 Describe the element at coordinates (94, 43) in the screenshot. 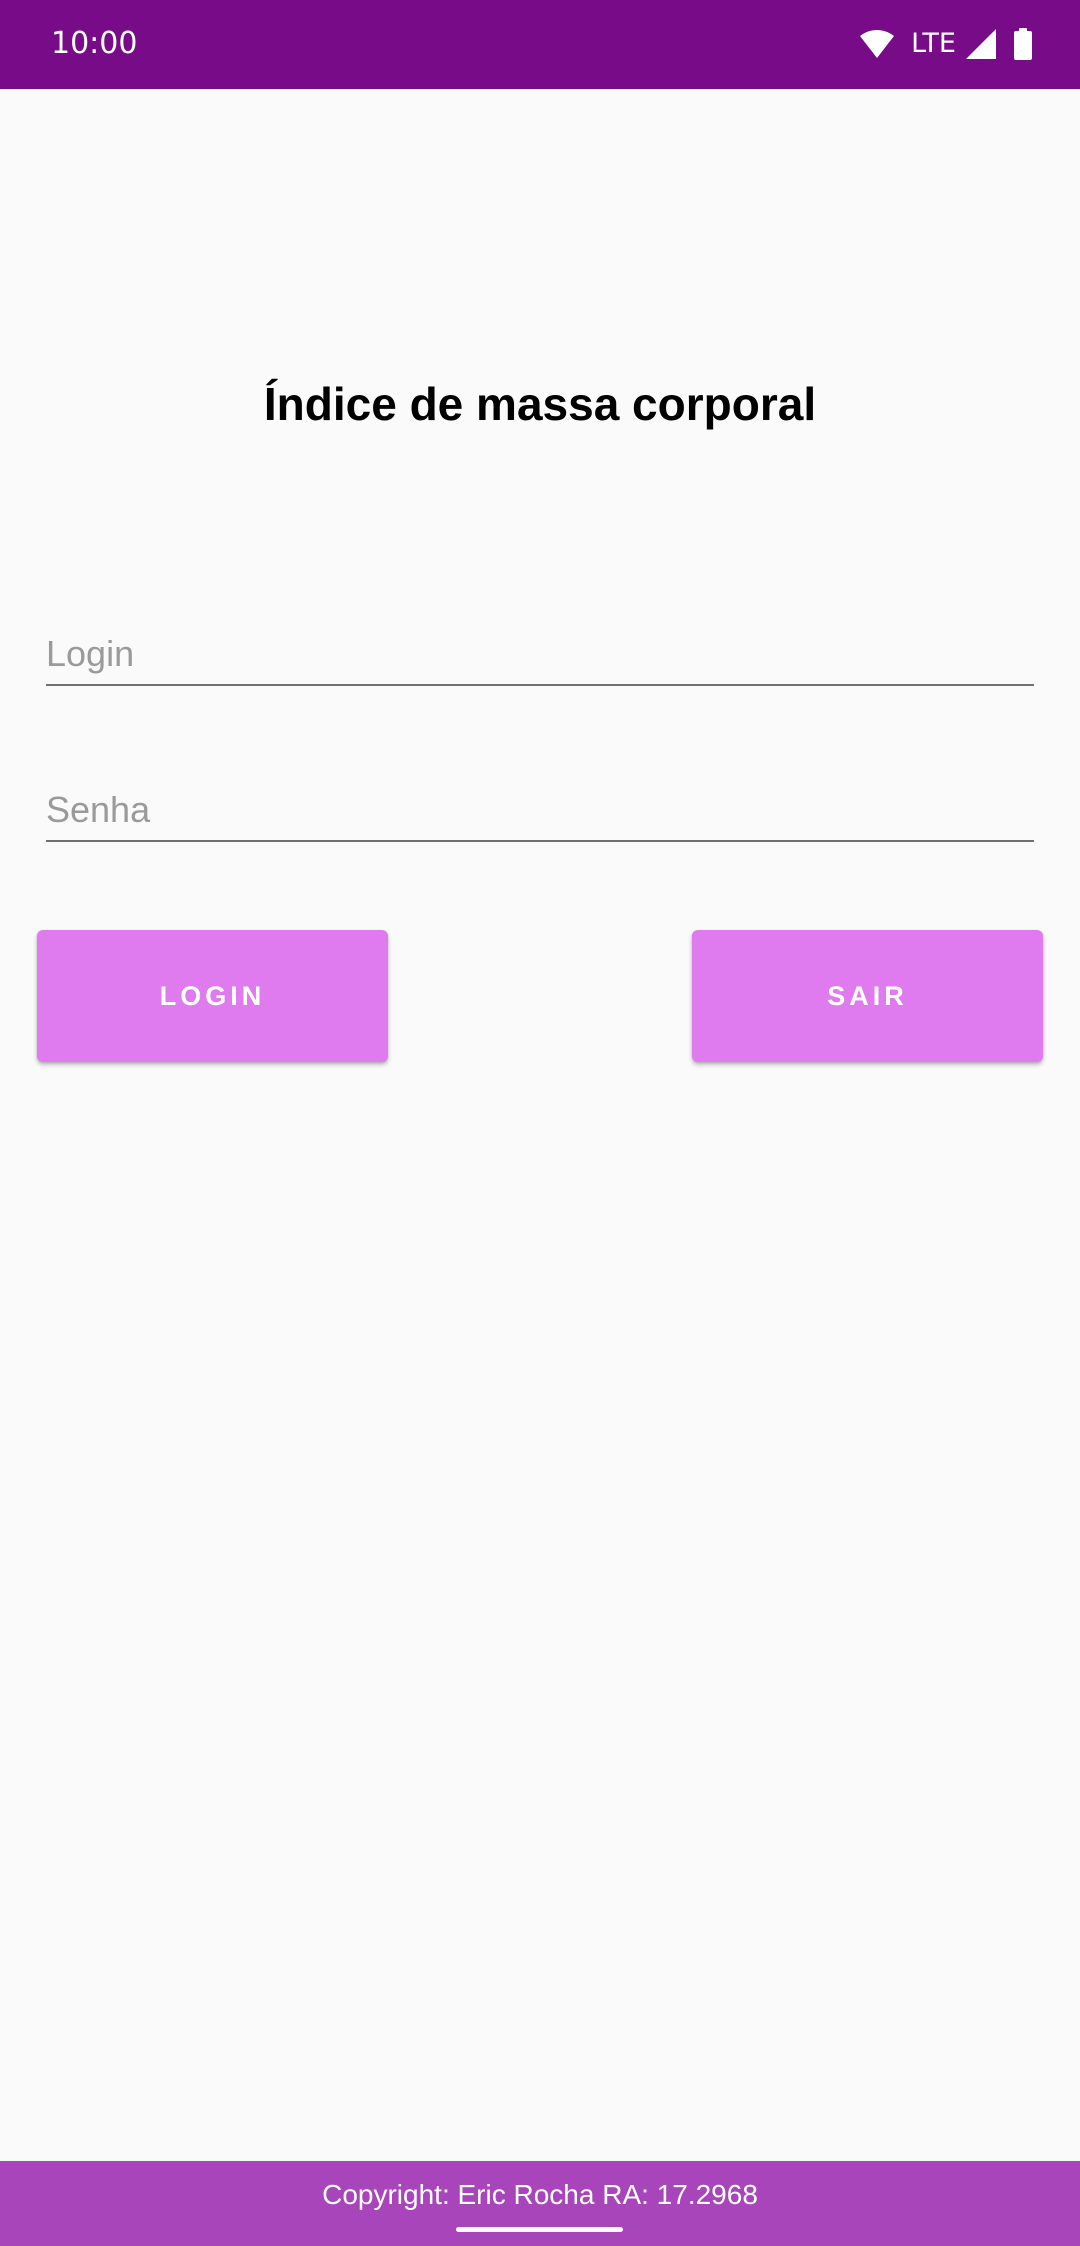

I see `status-time: 10:00` at that location.